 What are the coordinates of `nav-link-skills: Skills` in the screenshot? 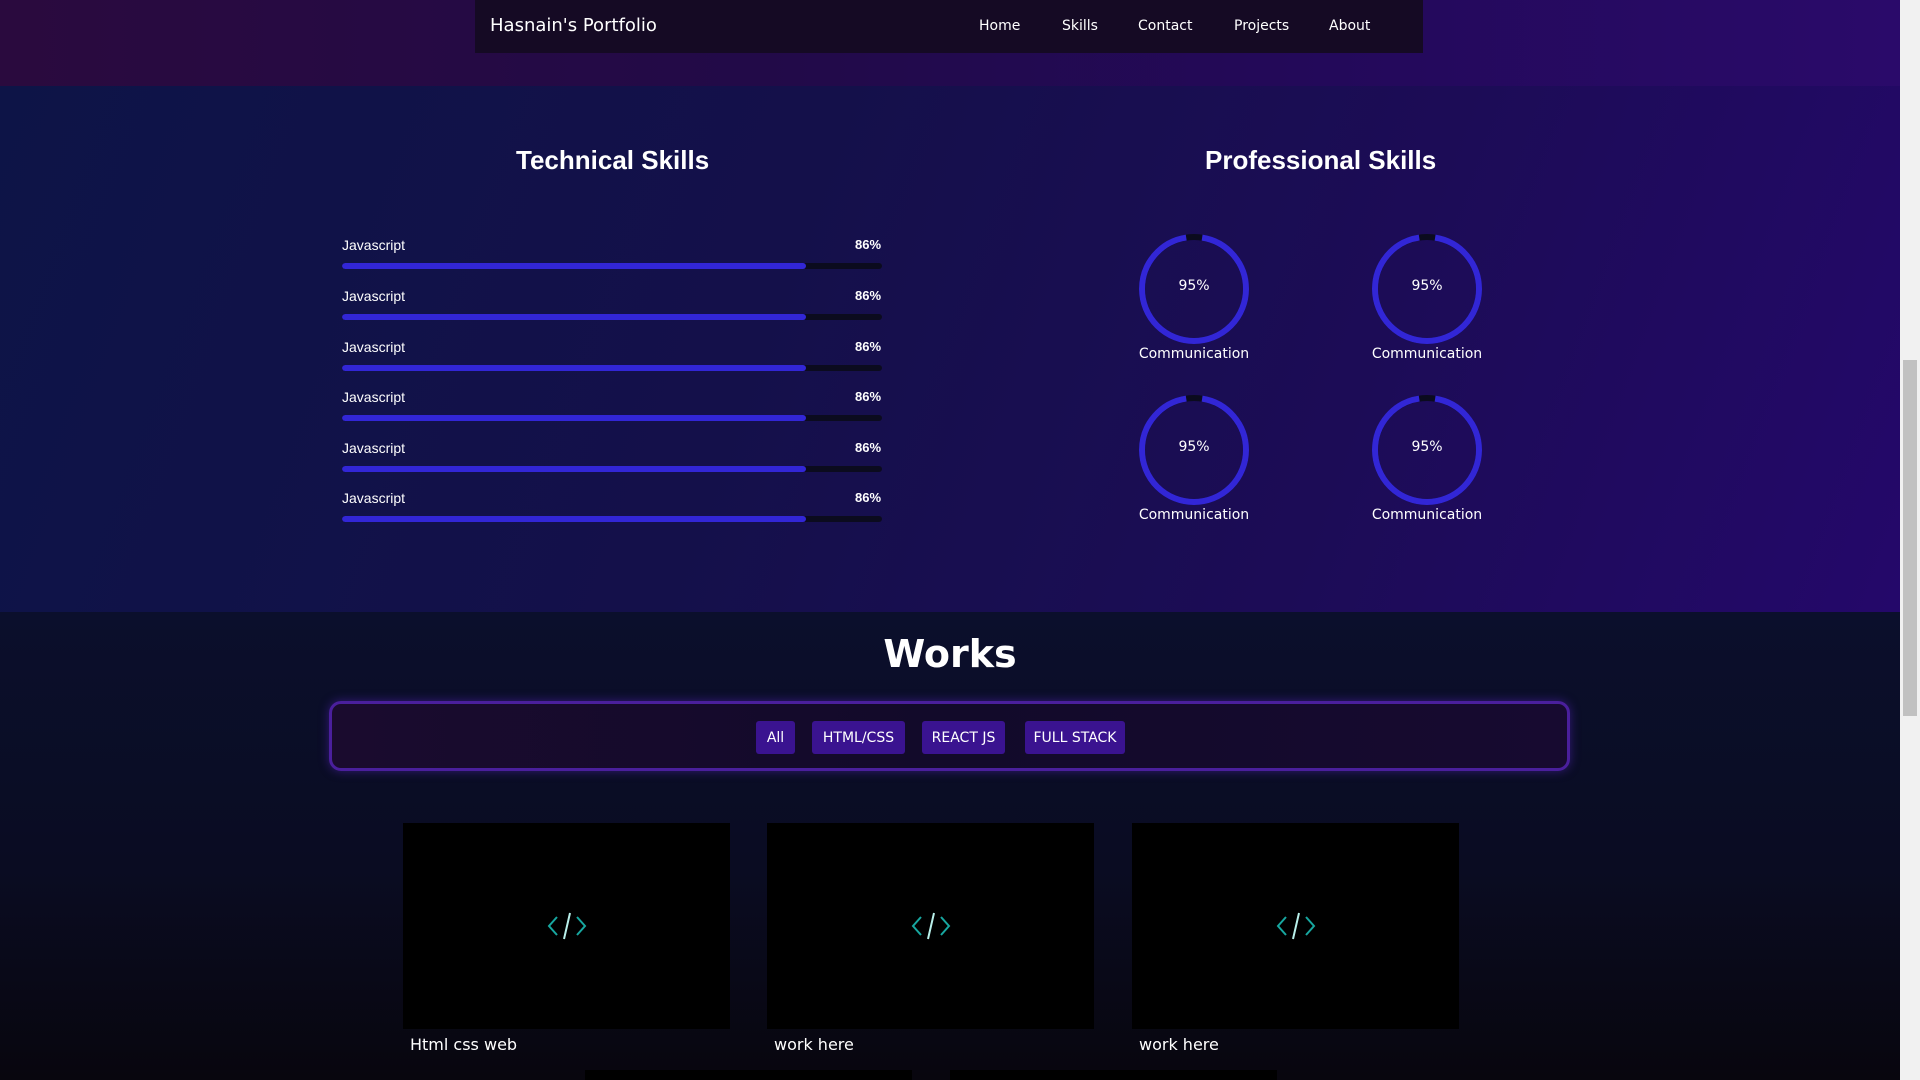 It's located at (1080, 26).